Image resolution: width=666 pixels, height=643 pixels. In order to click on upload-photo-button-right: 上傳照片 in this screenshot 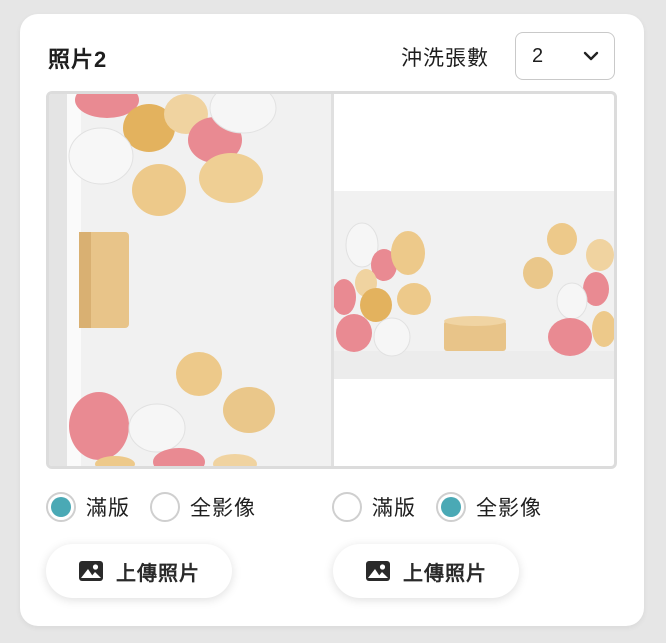, I will do `click(426, 571)`.